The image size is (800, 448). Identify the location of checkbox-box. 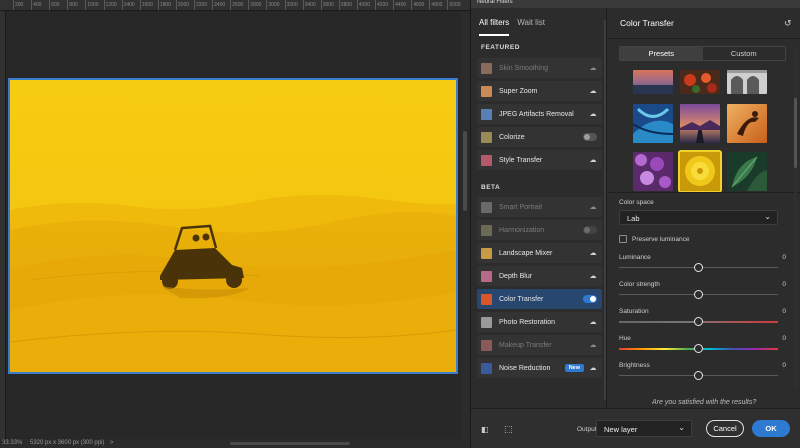
(623, 239).